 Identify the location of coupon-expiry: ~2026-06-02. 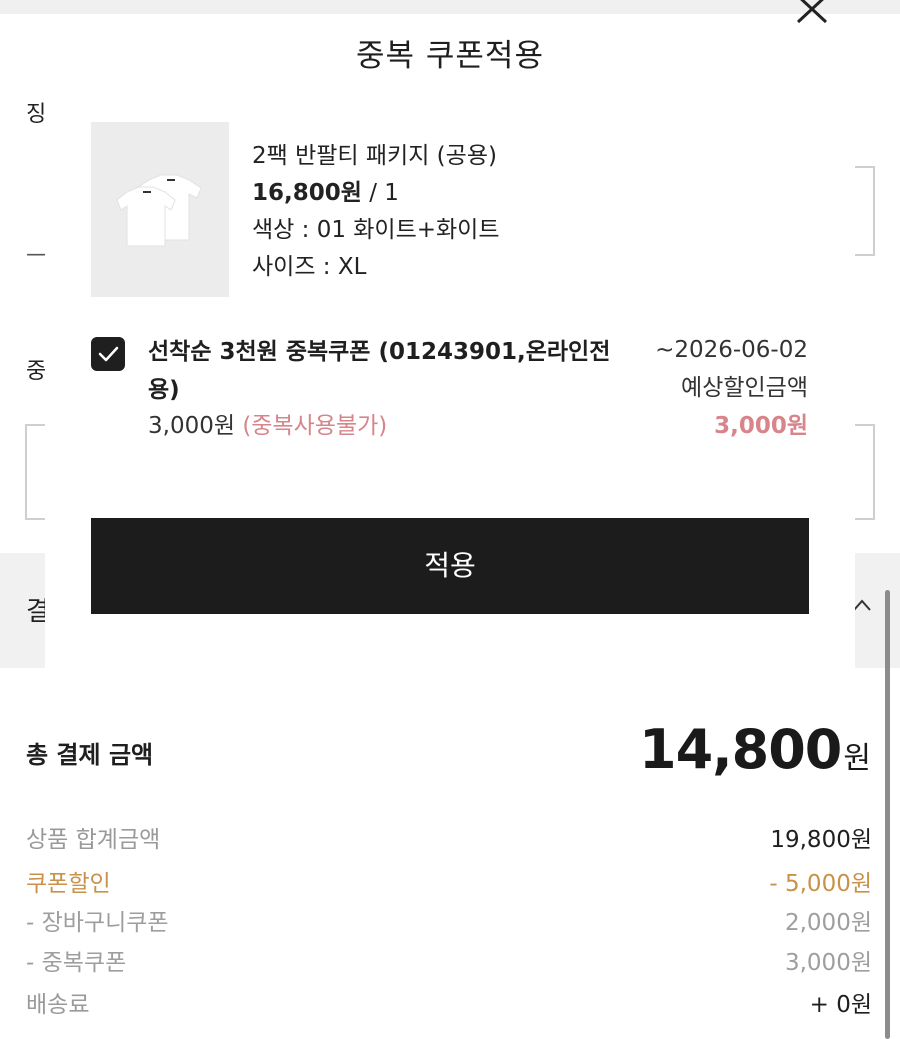
(731, 350).